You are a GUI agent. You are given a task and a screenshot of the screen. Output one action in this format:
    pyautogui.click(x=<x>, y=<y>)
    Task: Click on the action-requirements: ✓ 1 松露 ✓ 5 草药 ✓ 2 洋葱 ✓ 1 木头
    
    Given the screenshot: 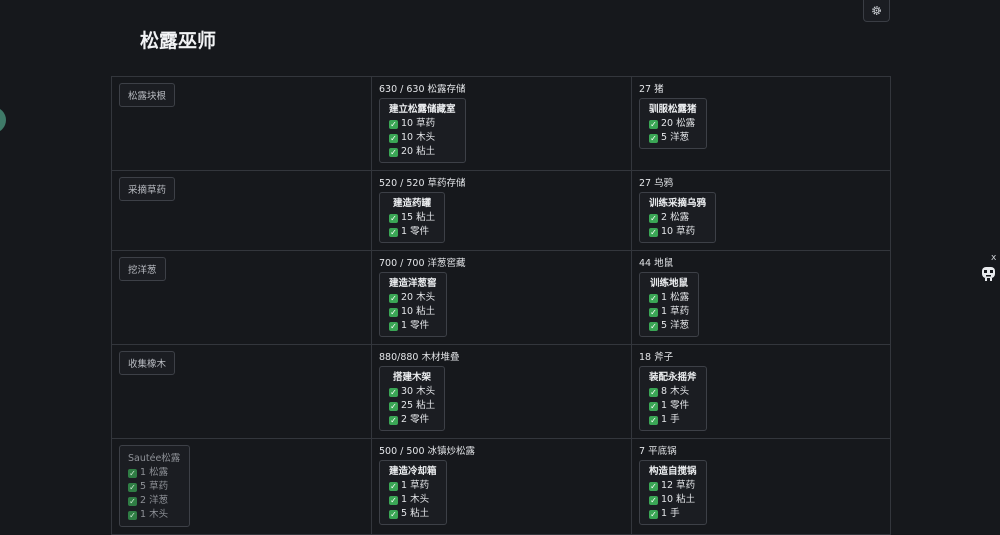 What is the action you would take?
    pyautogui.click(x=154, y=494)
    